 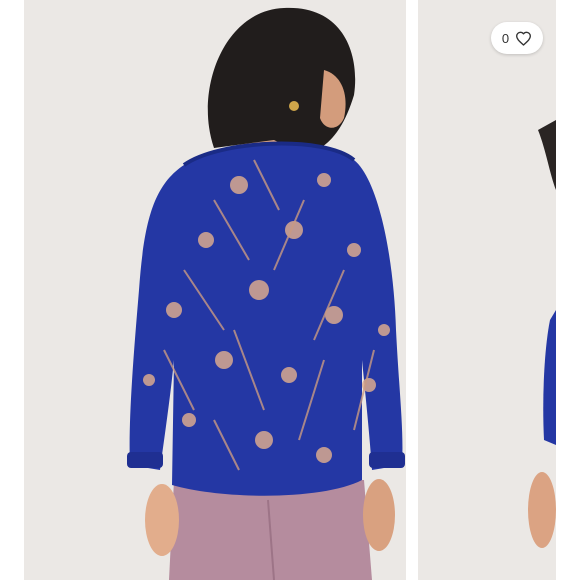 I want to click on heart-outline-icon, so click(x=524, y=38).